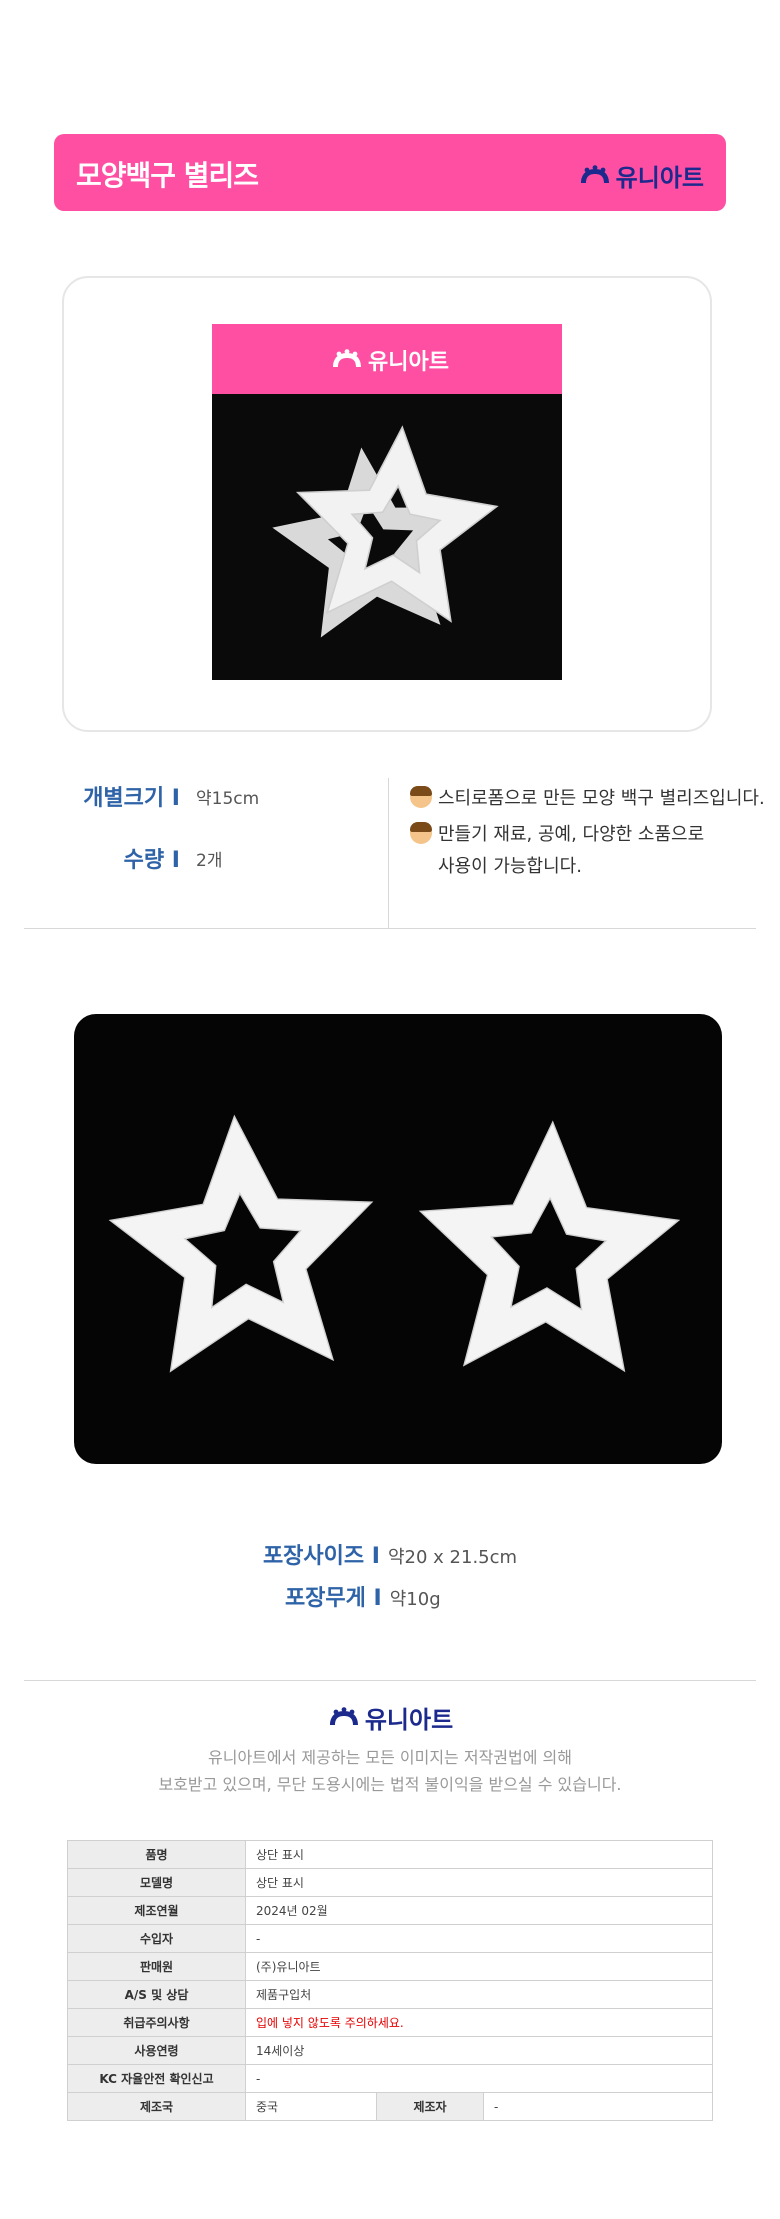 Image resolution: width=780 pixels, height=2219 pixels. What do you see at coordinates (156, 1966) in the screenshot?
I see `table-label: 판매원` at bounding box center [156, 1966].